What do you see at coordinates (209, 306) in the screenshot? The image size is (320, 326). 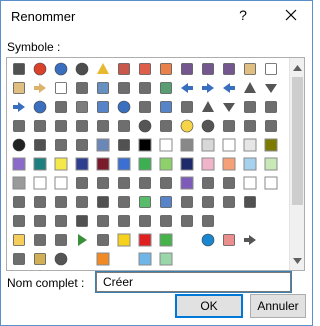 I see `ok-button: OK` at bounding box center [209, 306].